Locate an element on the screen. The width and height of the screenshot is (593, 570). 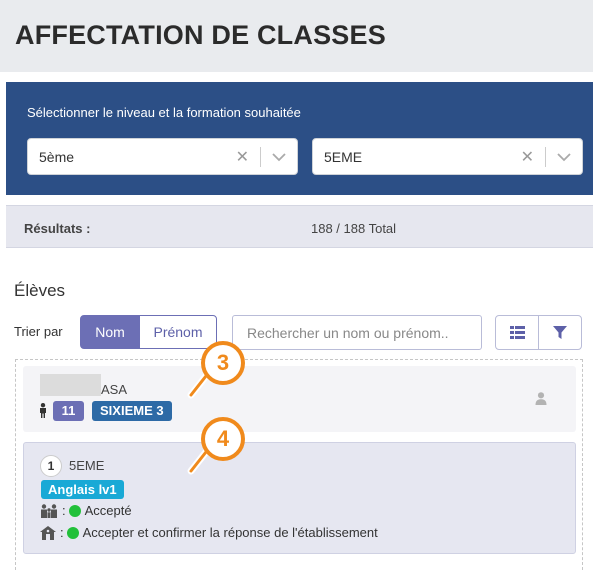
results-bar: Résultats : 188 / 188 Total is located at coordinates (299, 226).